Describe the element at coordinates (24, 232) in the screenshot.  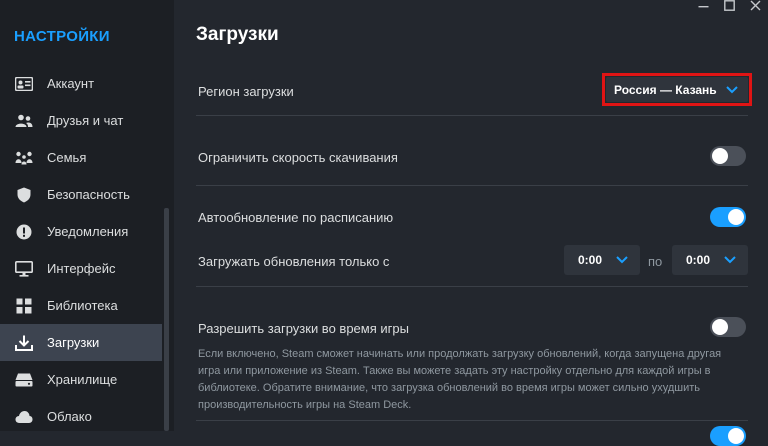
I see `alert-icon` at that location.